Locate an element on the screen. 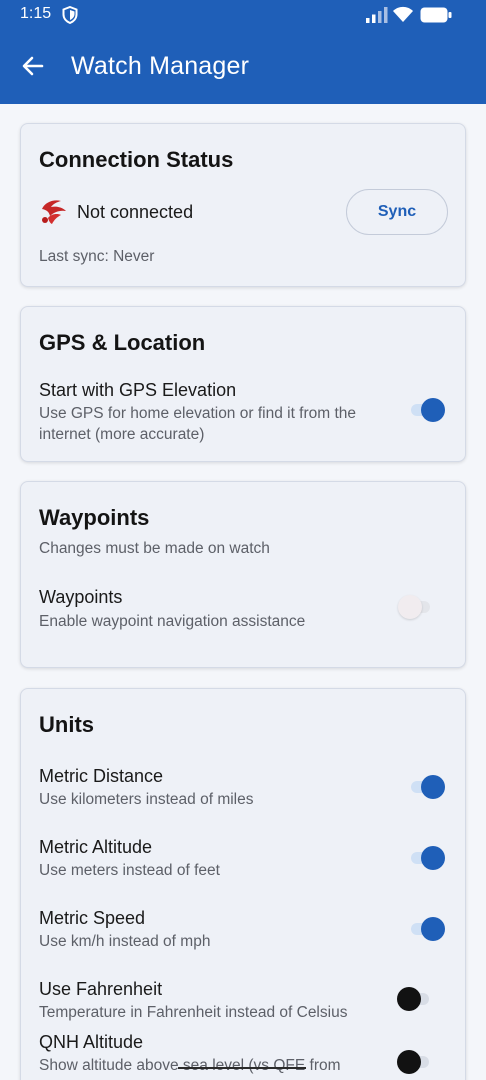  qnh-altitude-toggle is located at coordinates (415, 1062).